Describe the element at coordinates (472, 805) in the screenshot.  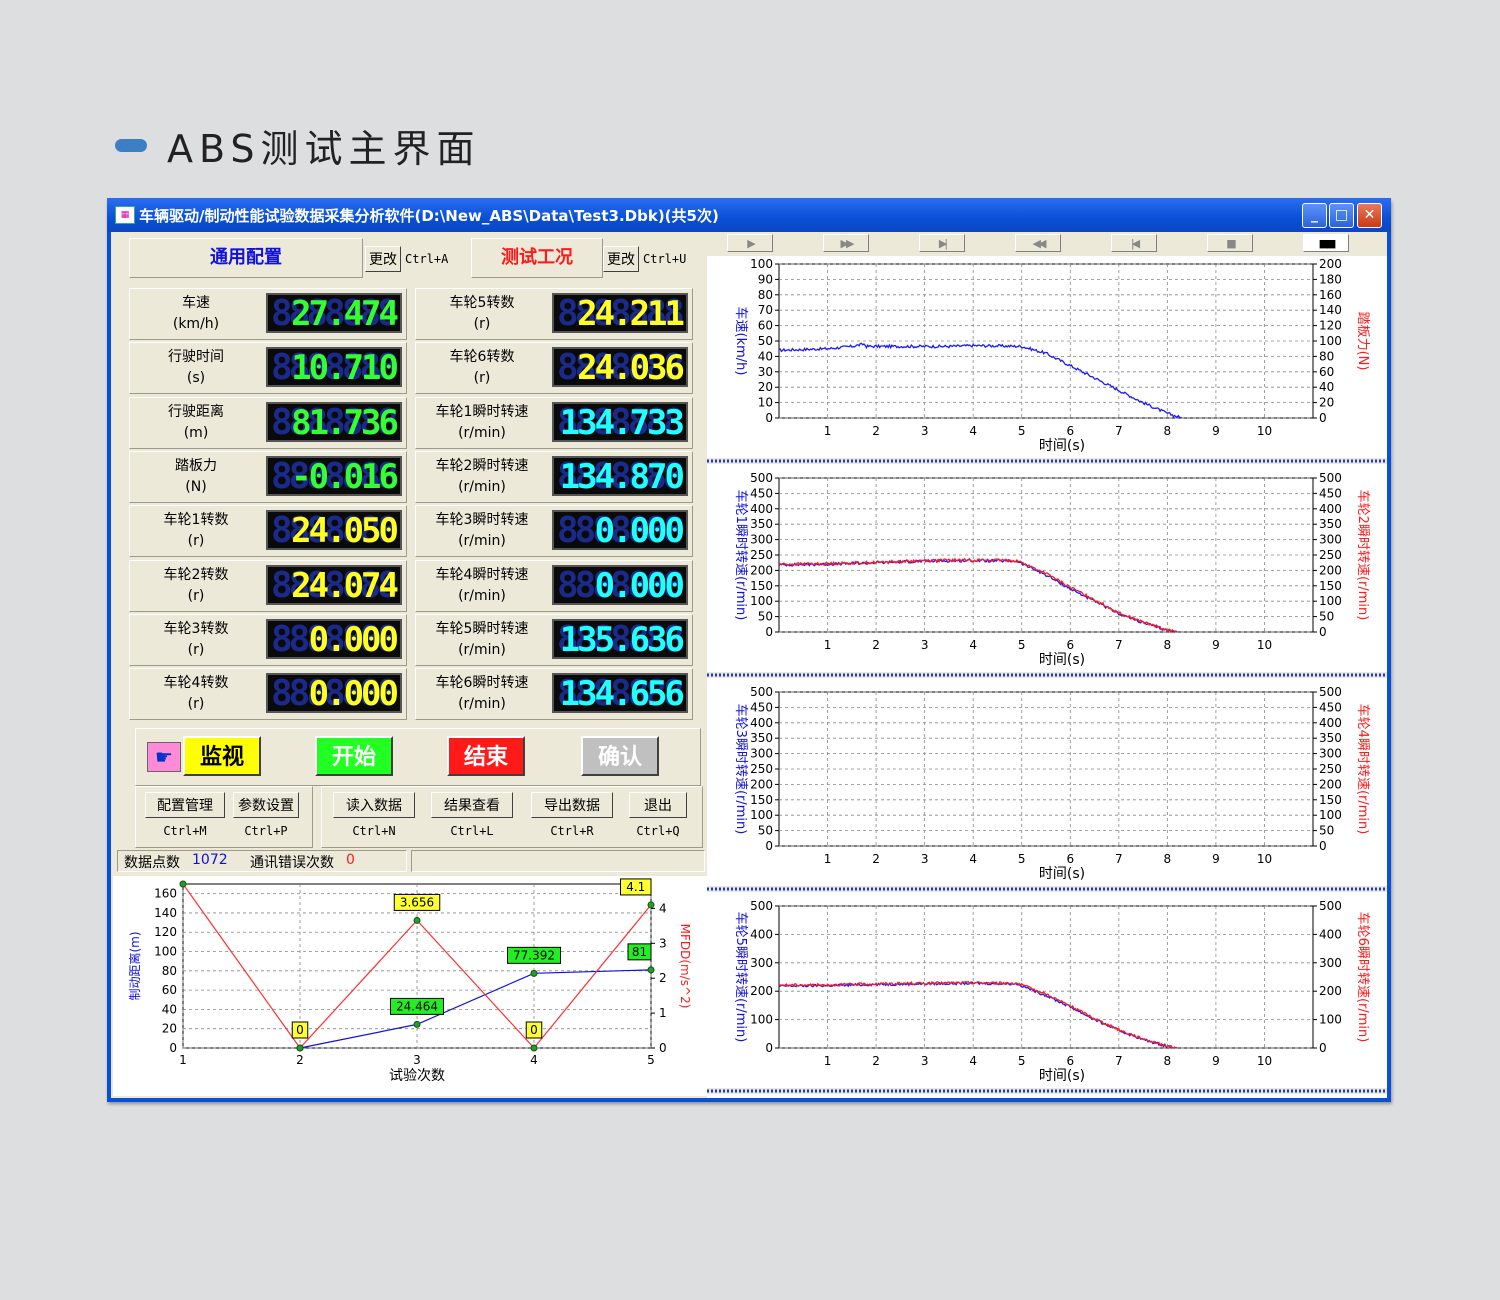
I see `menu-button: 结果查看` at that location.